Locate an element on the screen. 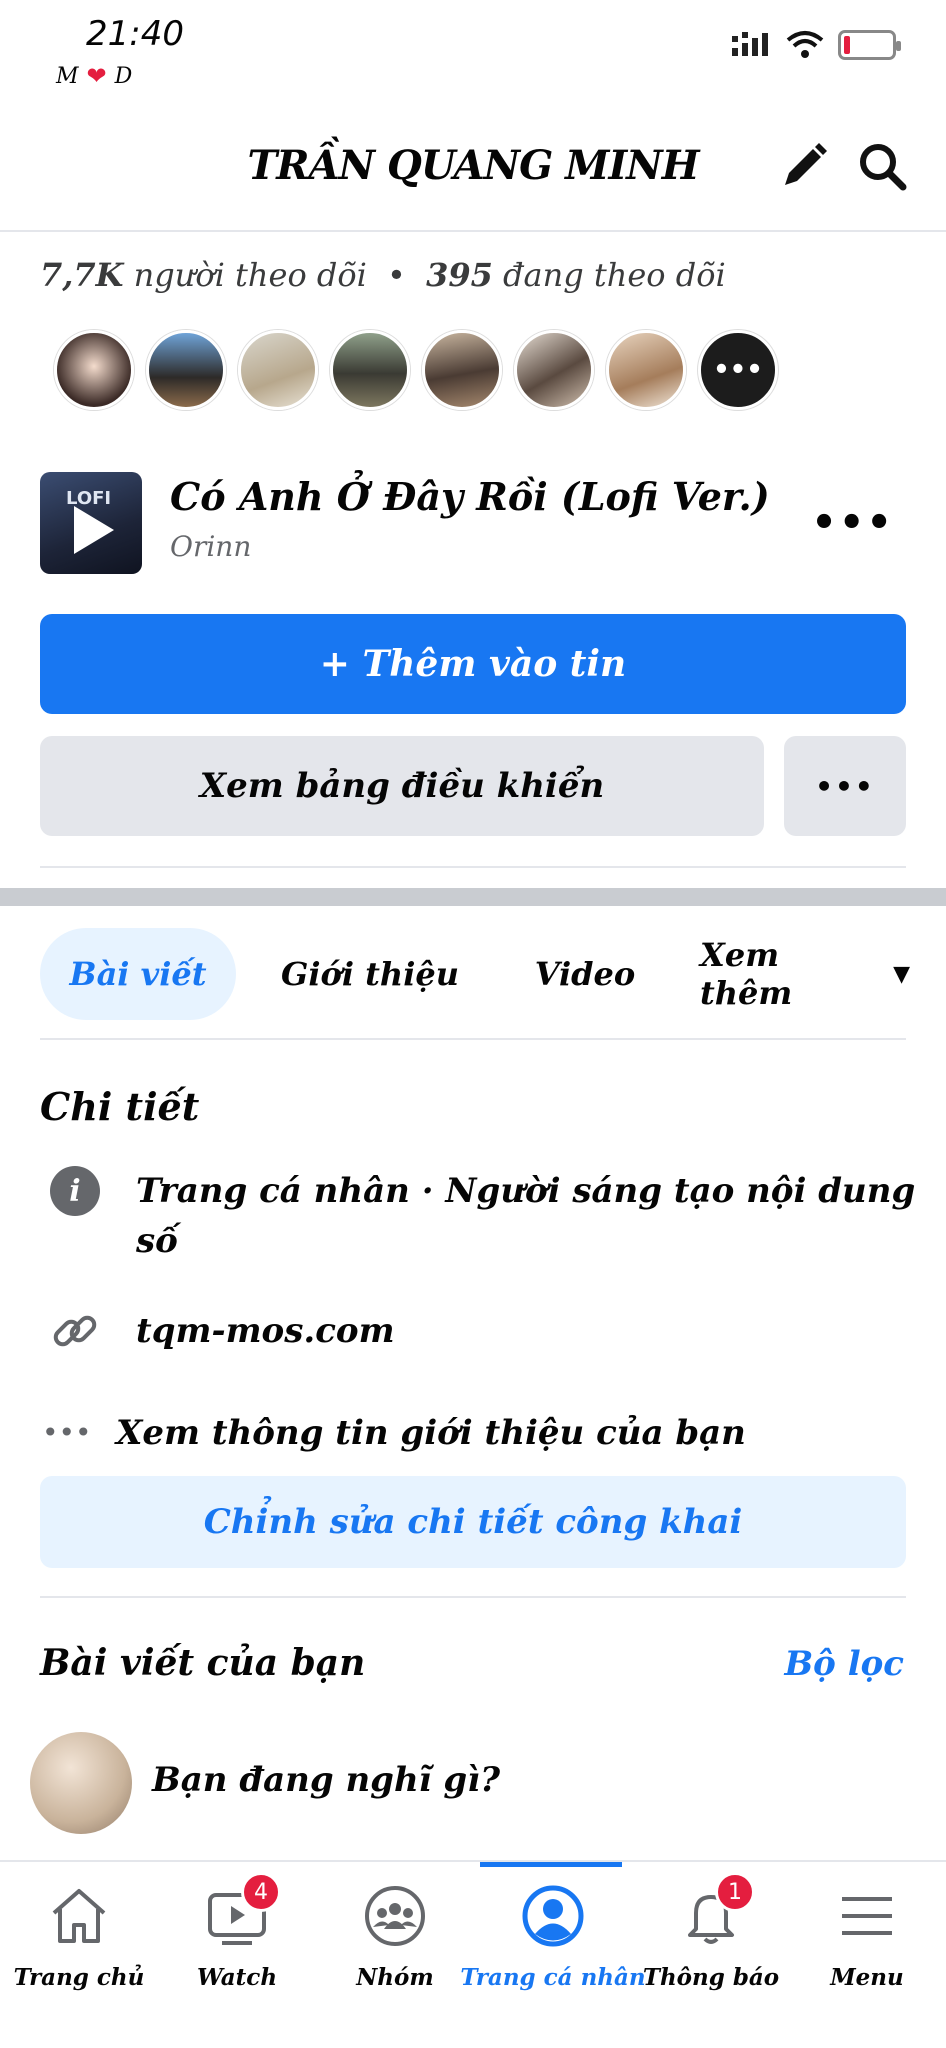  music-more-icon: ••• is located at coordinates (852, 523).